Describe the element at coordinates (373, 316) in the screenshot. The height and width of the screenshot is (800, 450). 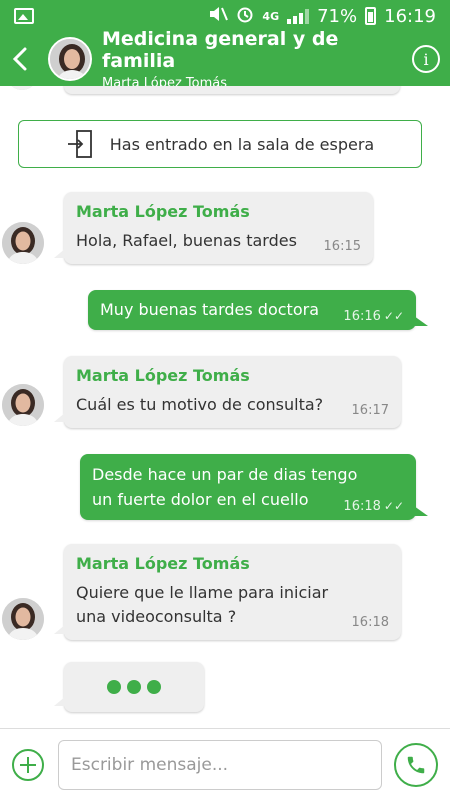
I see `message-time: 16:16 ✓✓` at that location.